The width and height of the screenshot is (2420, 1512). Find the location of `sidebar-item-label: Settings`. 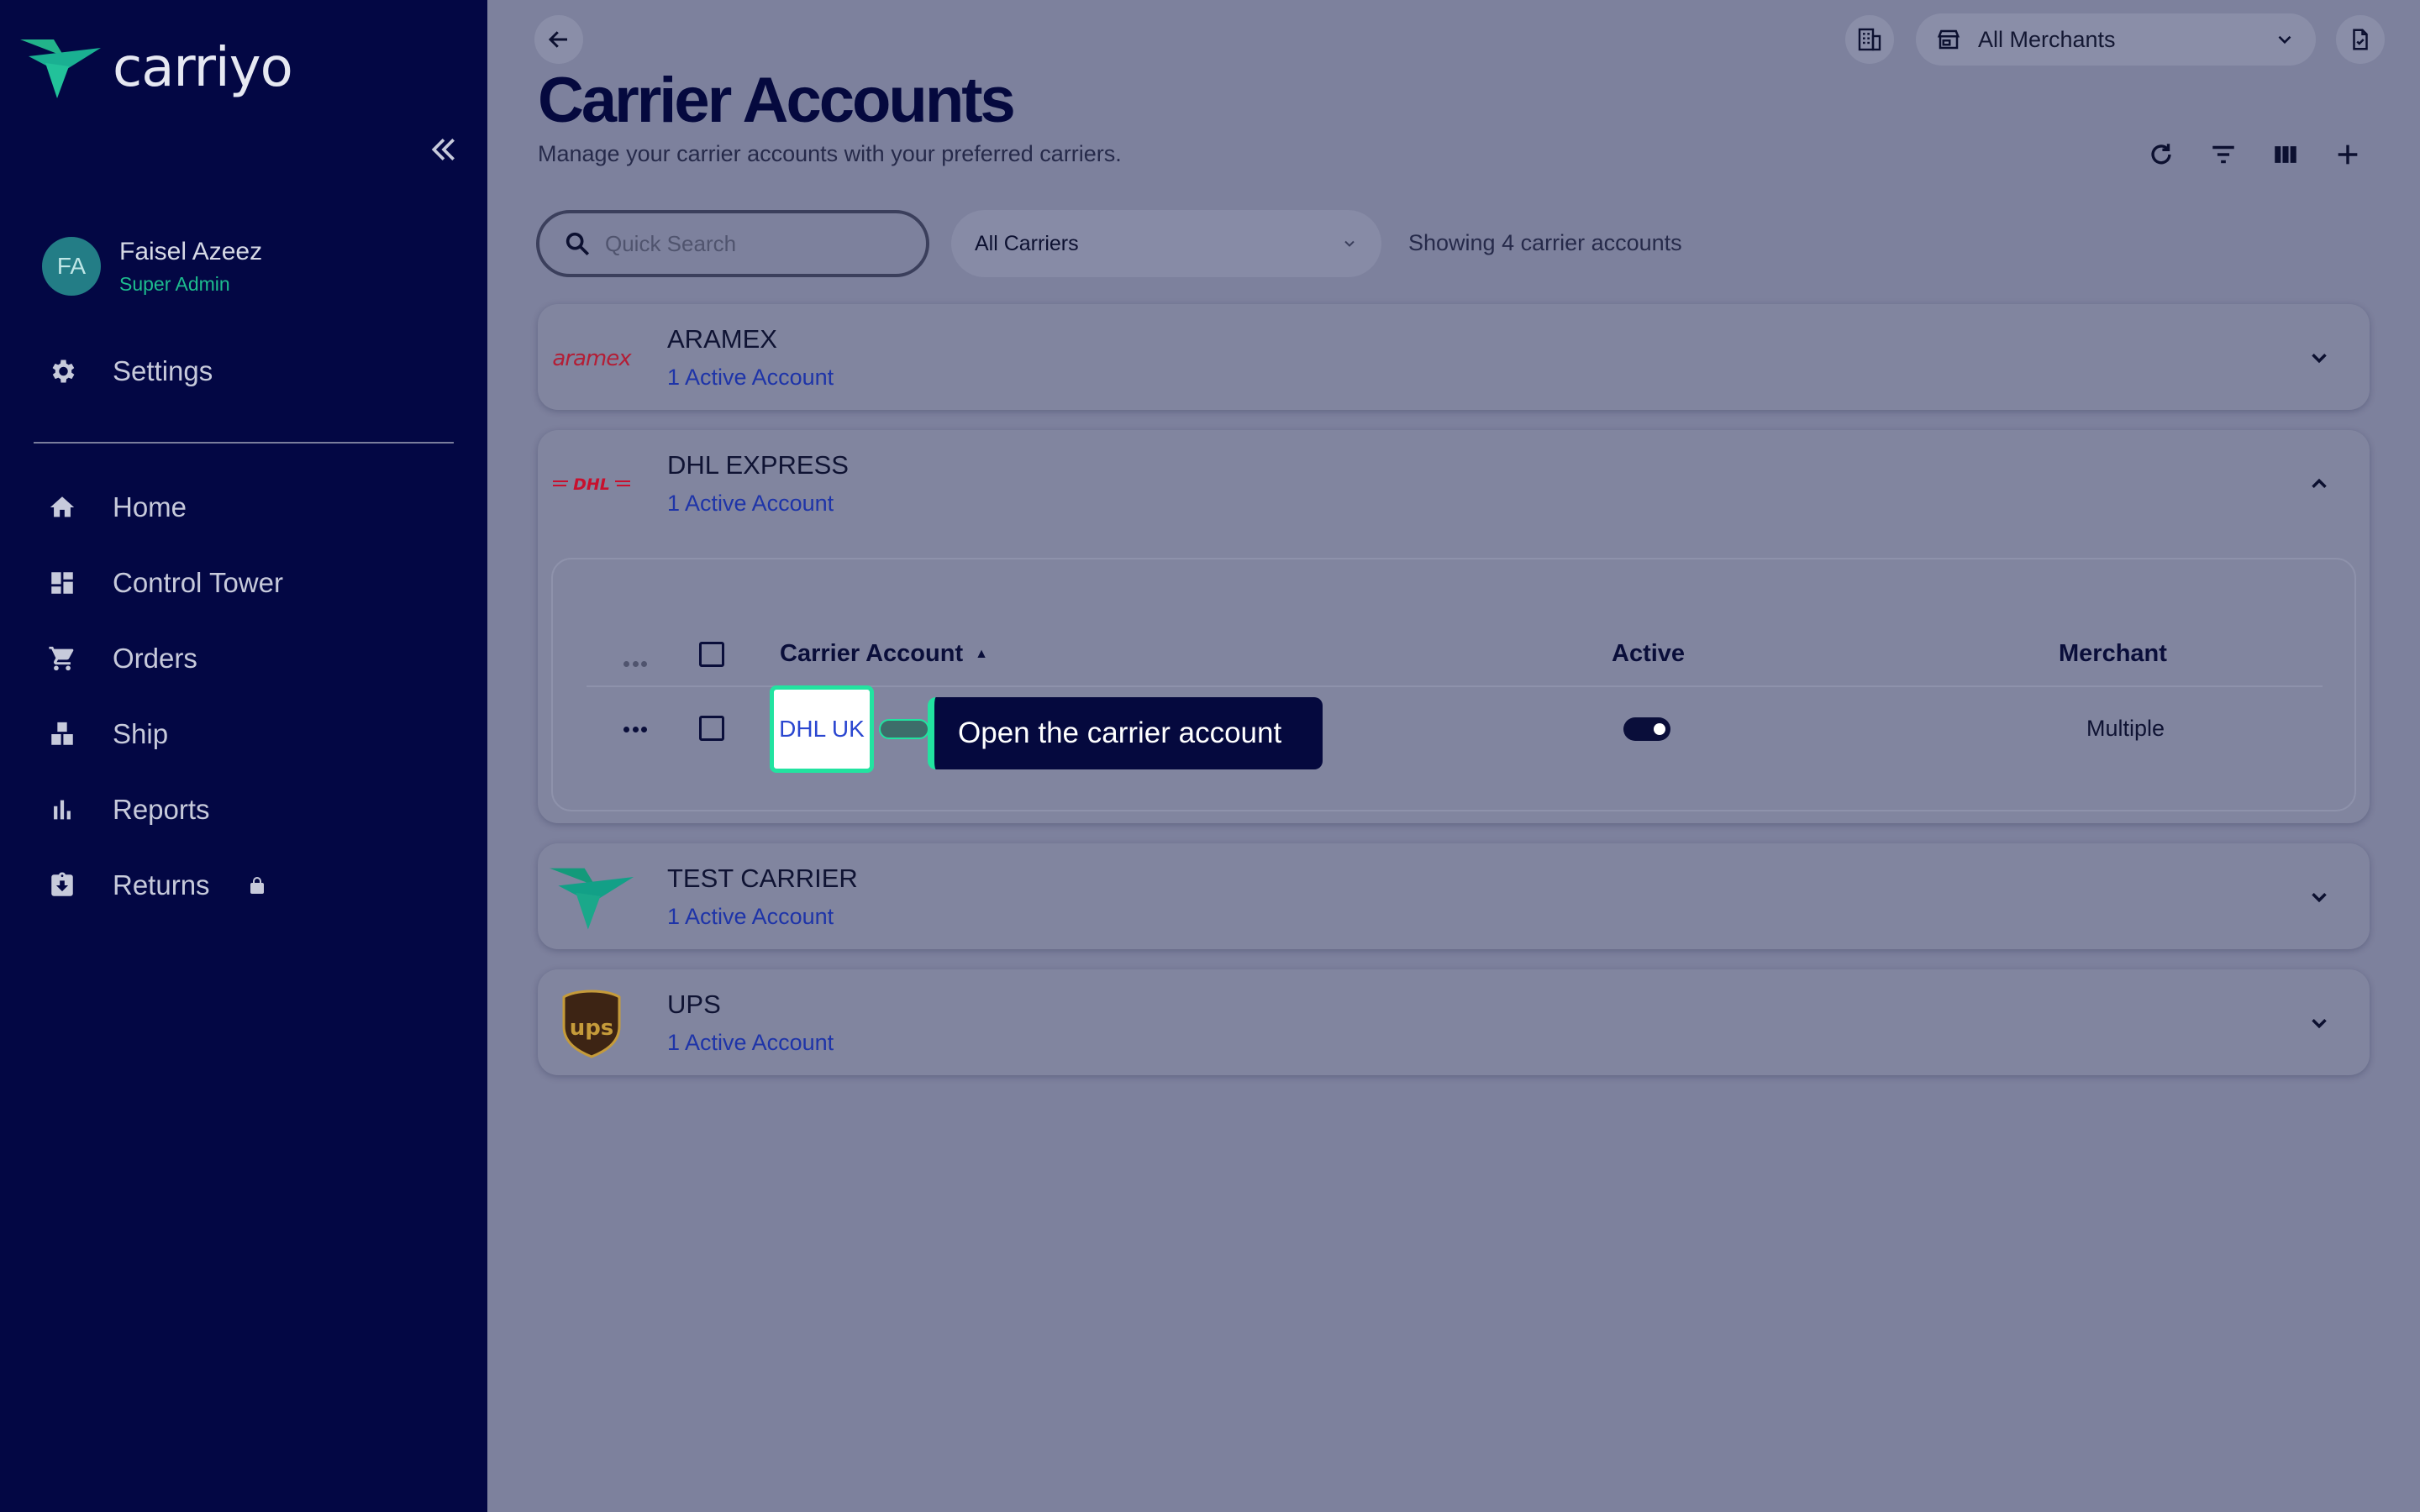

sidebar-item-label: Settings is located at coordinates (163, 370).